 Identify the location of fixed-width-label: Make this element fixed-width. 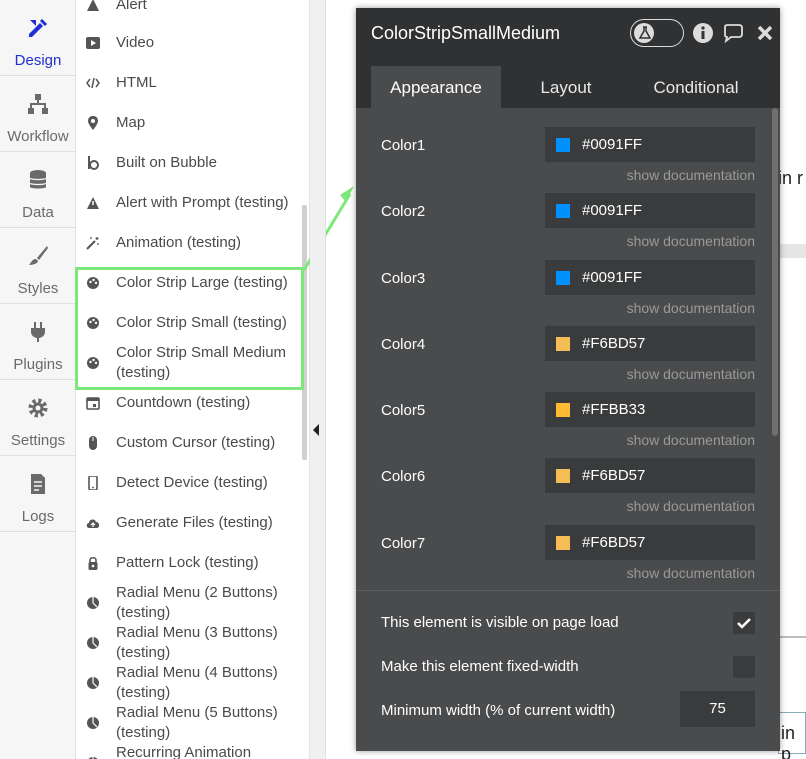
(480, 666).